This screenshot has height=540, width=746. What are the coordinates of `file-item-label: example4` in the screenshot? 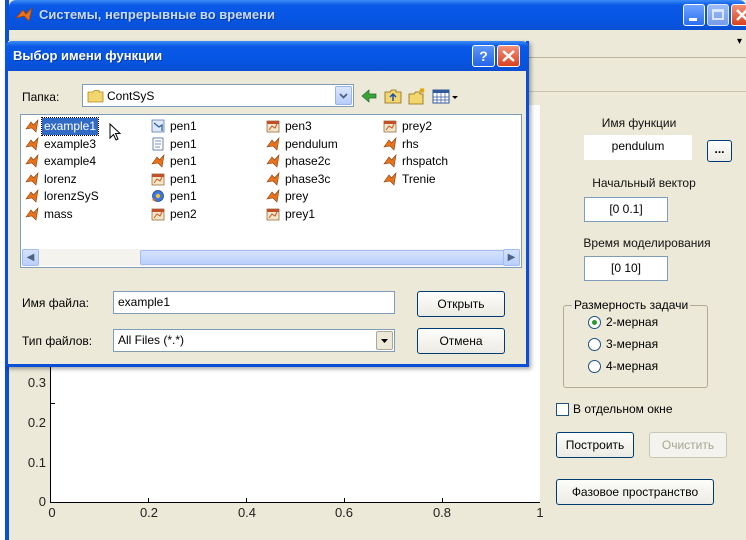 It's located at (70, 161).